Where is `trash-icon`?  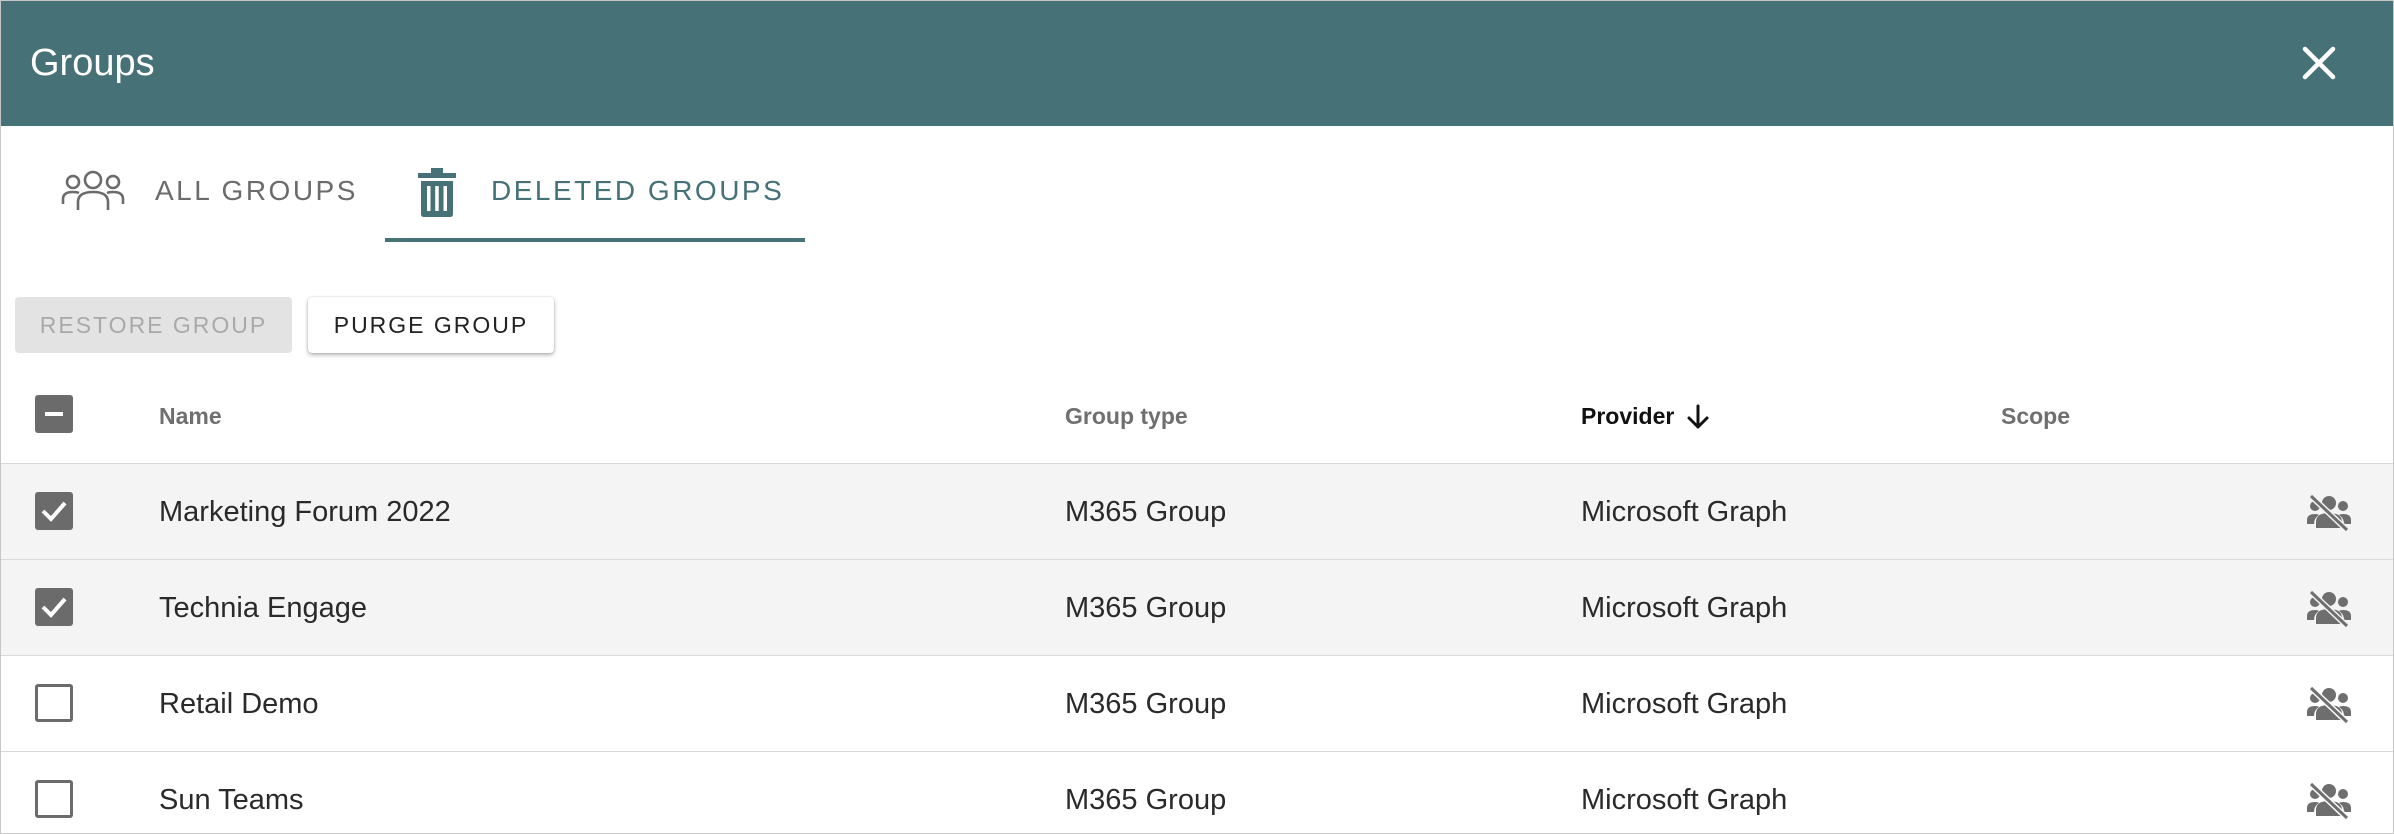 trash-icon is located at coordinates (437, 192).